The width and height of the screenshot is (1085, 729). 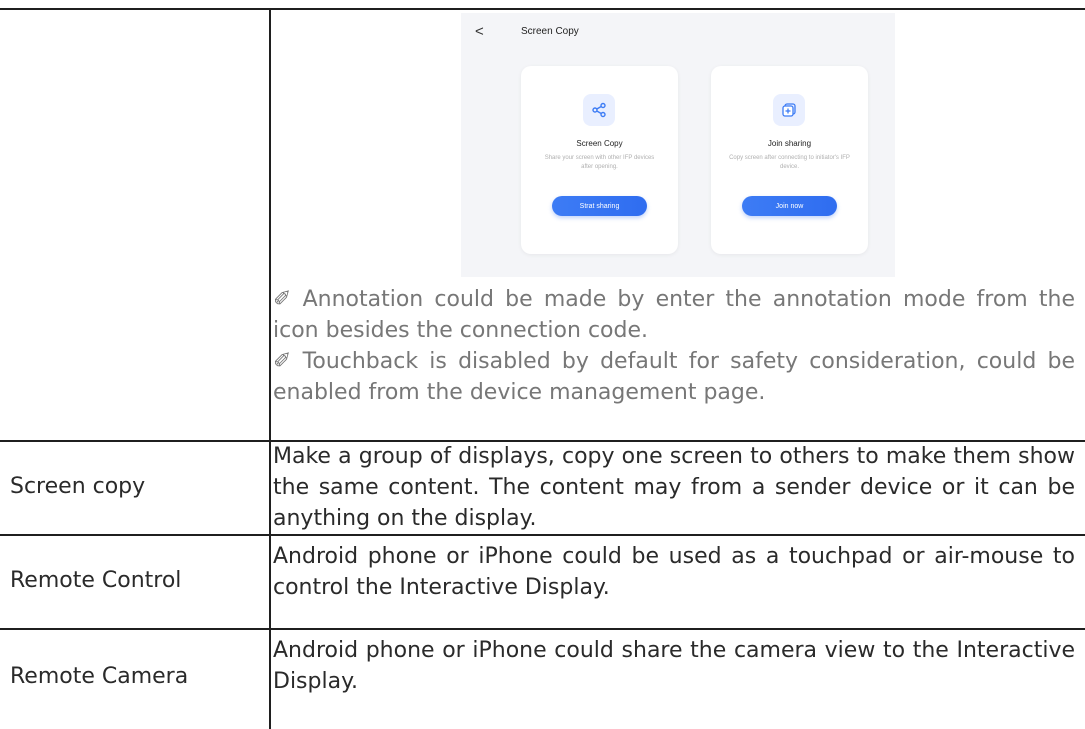 What do you see at coordinates (99, 676) in the screenshot?
I see `feature-name: Remote Camera` at bounding box center [99, 676].